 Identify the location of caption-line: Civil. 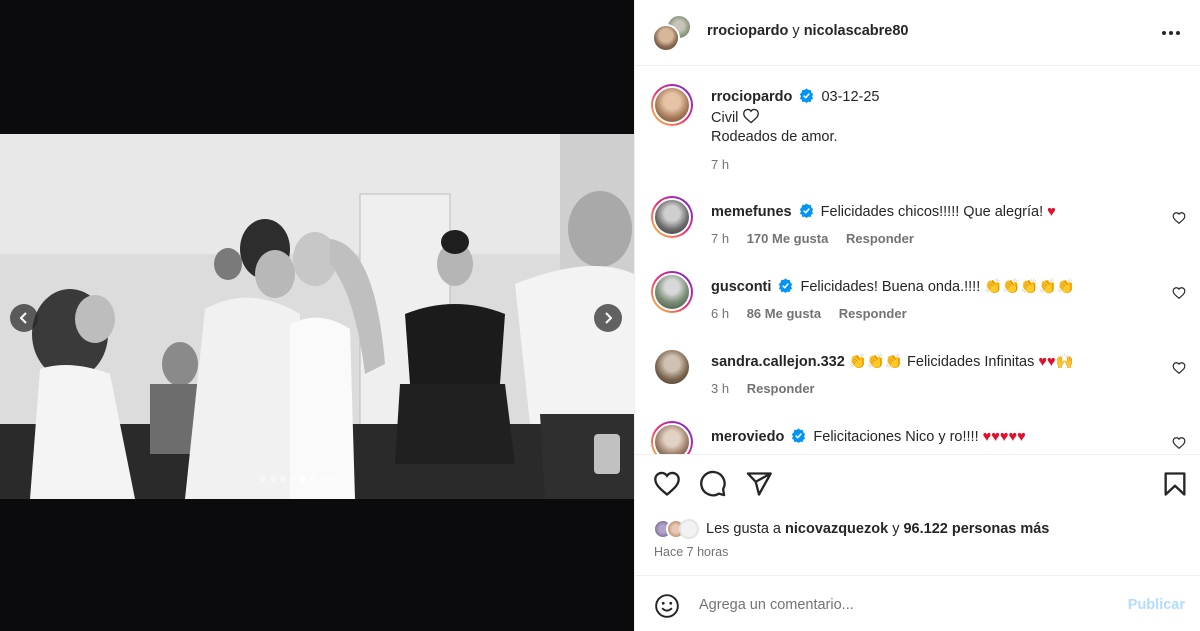
(735, 117).